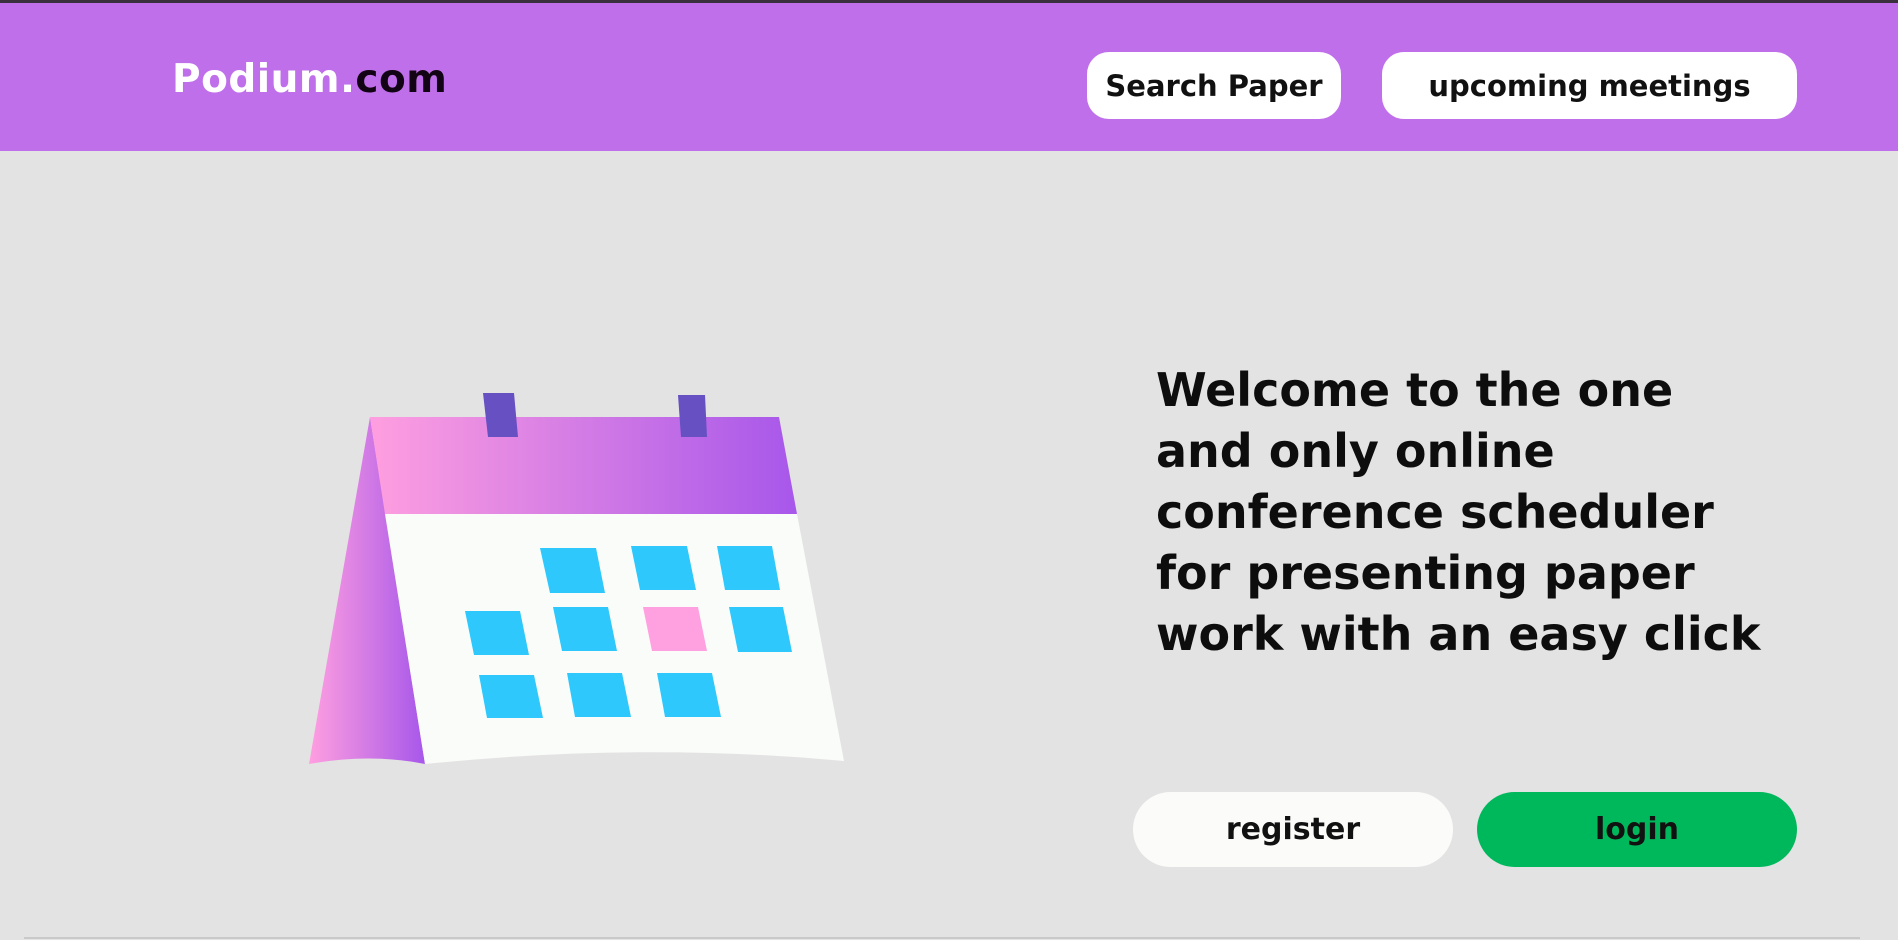 Image resolution: width=1898 pixels, height=940 pixels. Describe the element at coordinates (942, 938) in the screenshot. I see `bottom-divider` at that location.